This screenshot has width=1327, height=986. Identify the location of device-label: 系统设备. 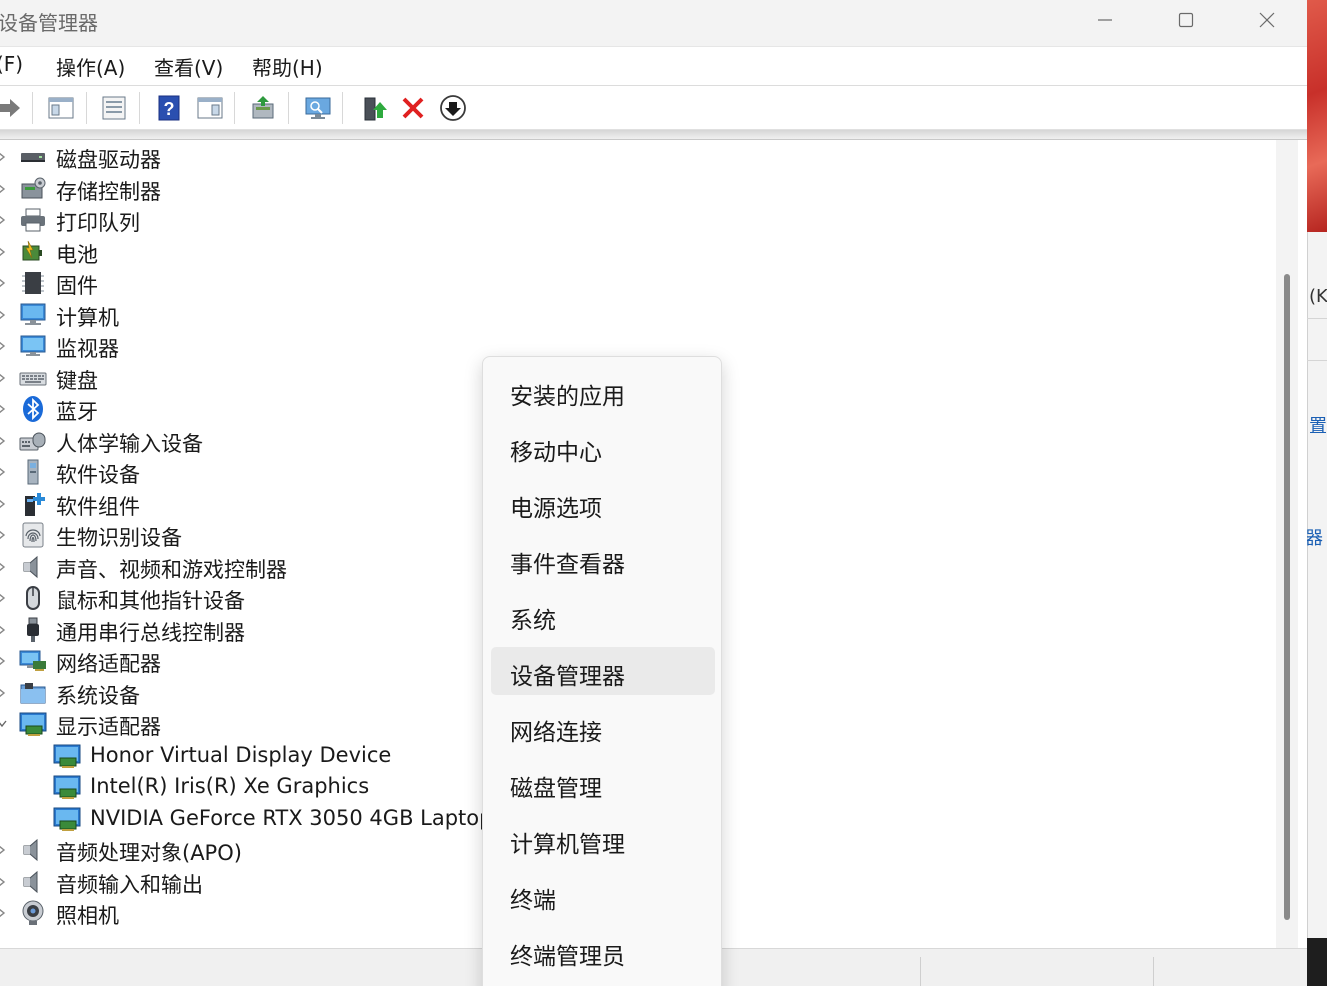
(98, 695).